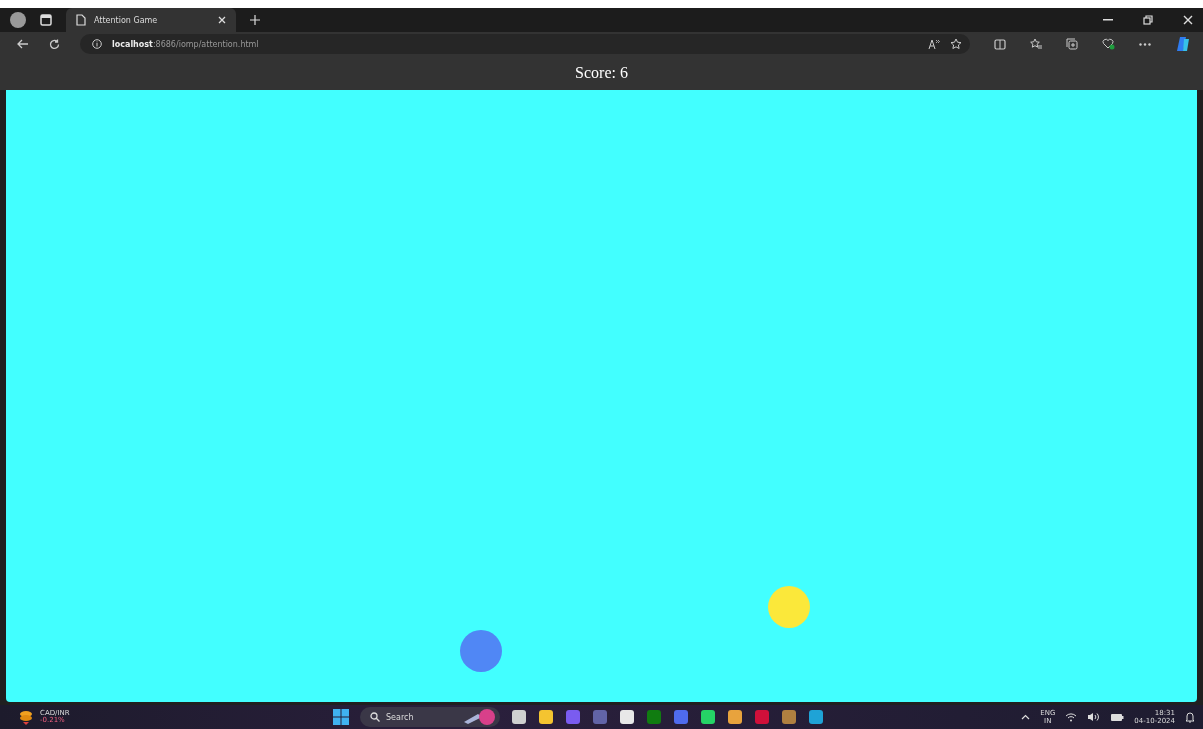  What do you see at coordinates (1000, 44) in the screenshot?
I see `split-screen-icon` at bounding box center [1000, 44].